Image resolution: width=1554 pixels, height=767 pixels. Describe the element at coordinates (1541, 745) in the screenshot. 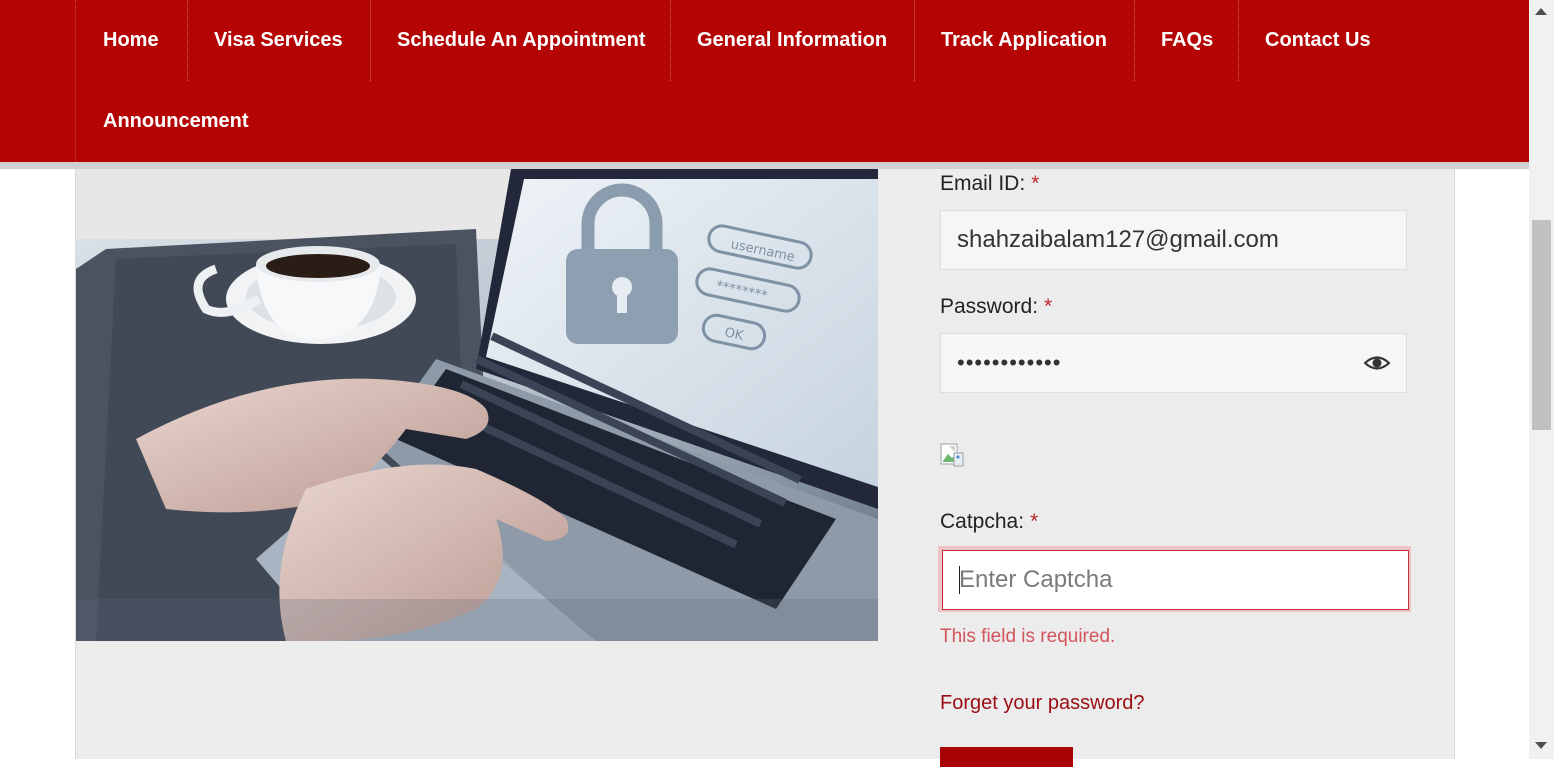

I see `scroll-down-icon` at that location.